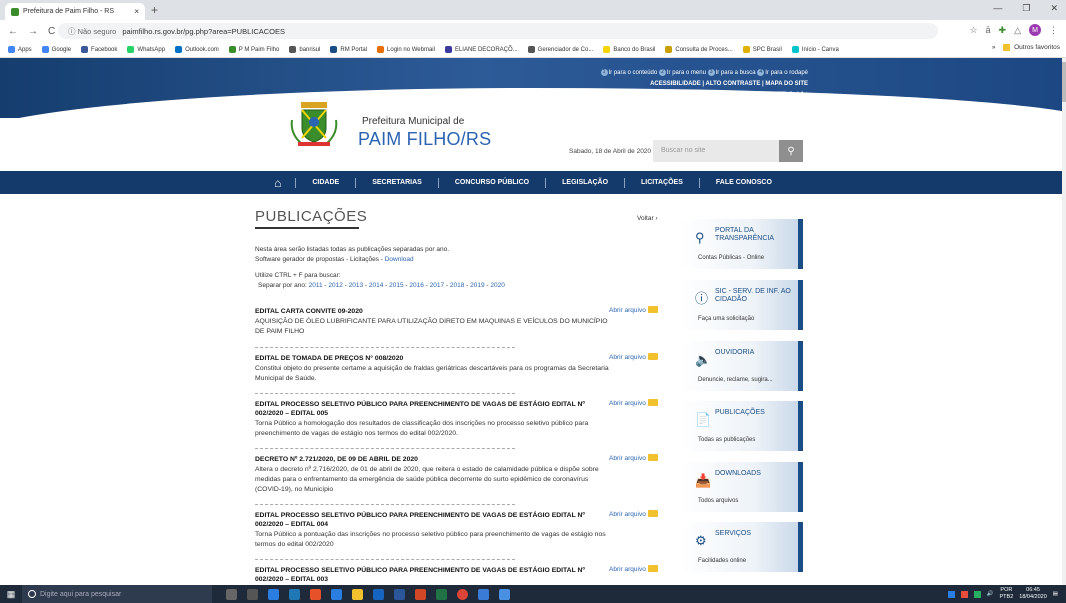  Describe the element at coordinates (1064, 82) in the screenshot. I see `scrollbar-thumb` at that location.